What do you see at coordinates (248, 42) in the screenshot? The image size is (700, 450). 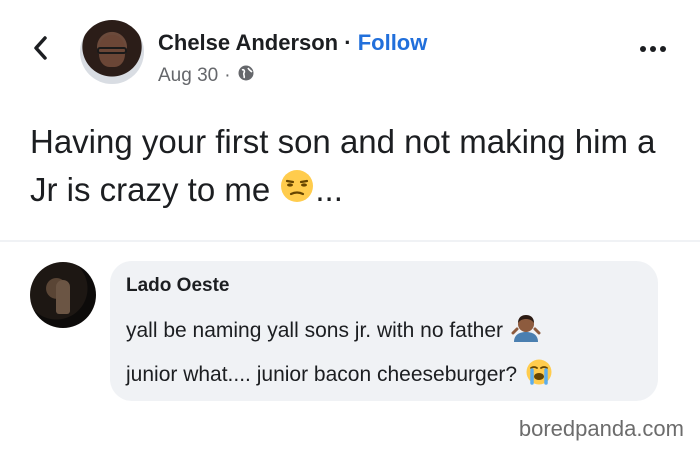 I see `author-name: Chelse Anderson` at bounding box center [248, 42].